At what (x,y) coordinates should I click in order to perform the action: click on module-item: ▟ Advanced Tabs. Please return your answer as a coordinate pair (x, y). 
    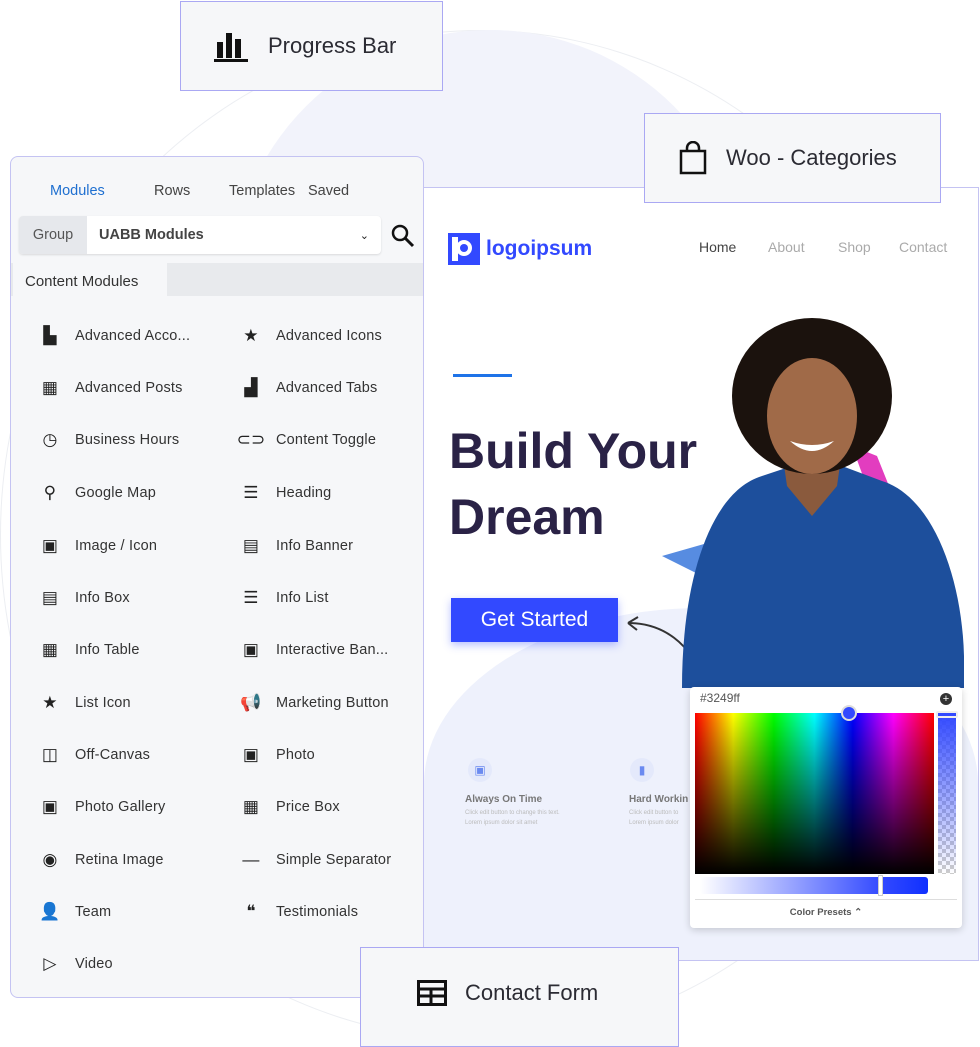
    Looking at the image, I should click on (309, 388).